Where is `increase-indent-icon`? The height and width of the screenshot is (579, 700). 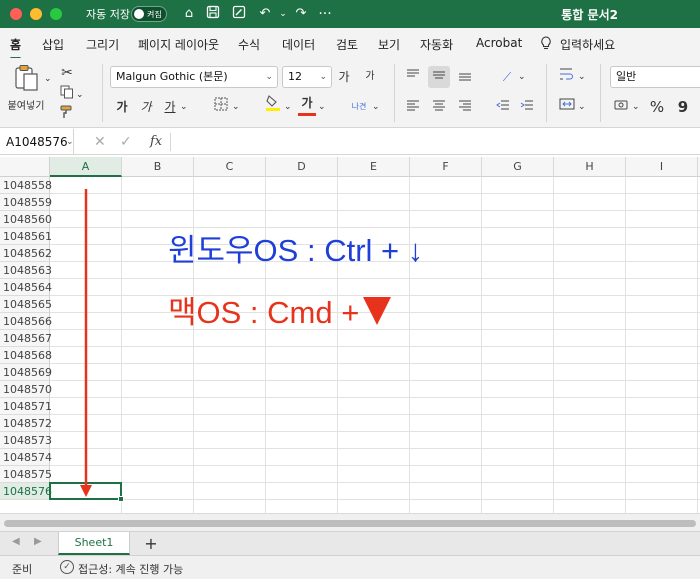
increase-indent-icon is located at coordinates (527, 107).